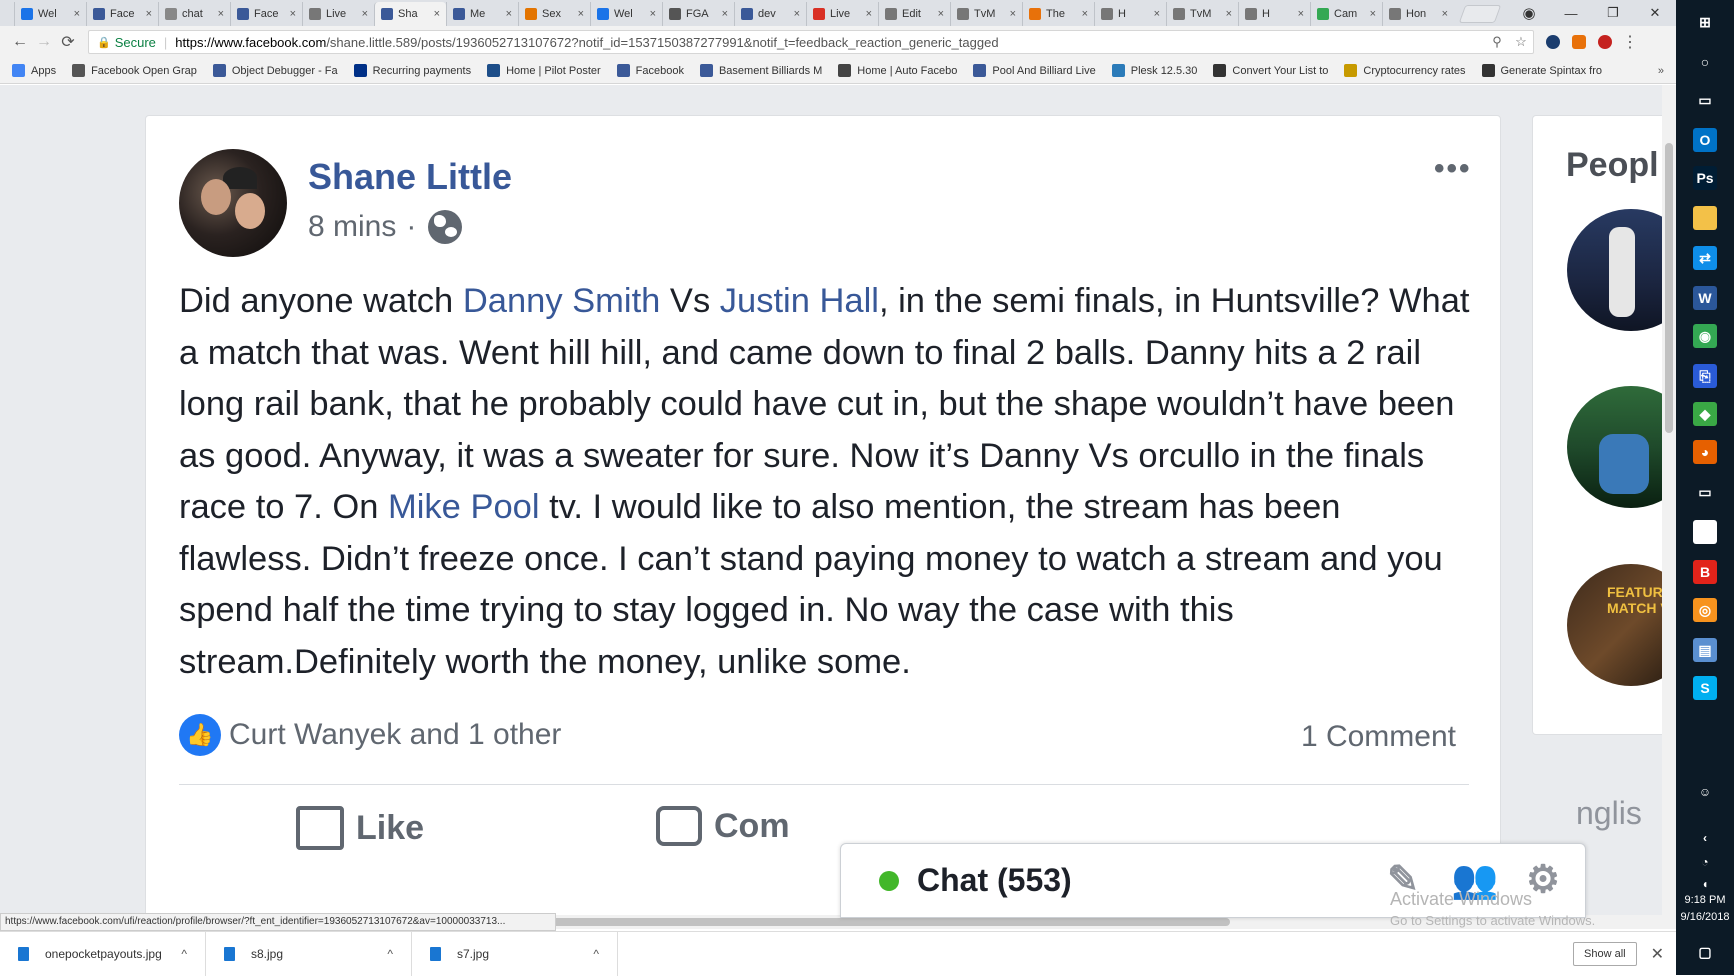 The height and width of the screenshot is (976, 1734). I want to click on post-time: 8 mins, so click(352, 227).